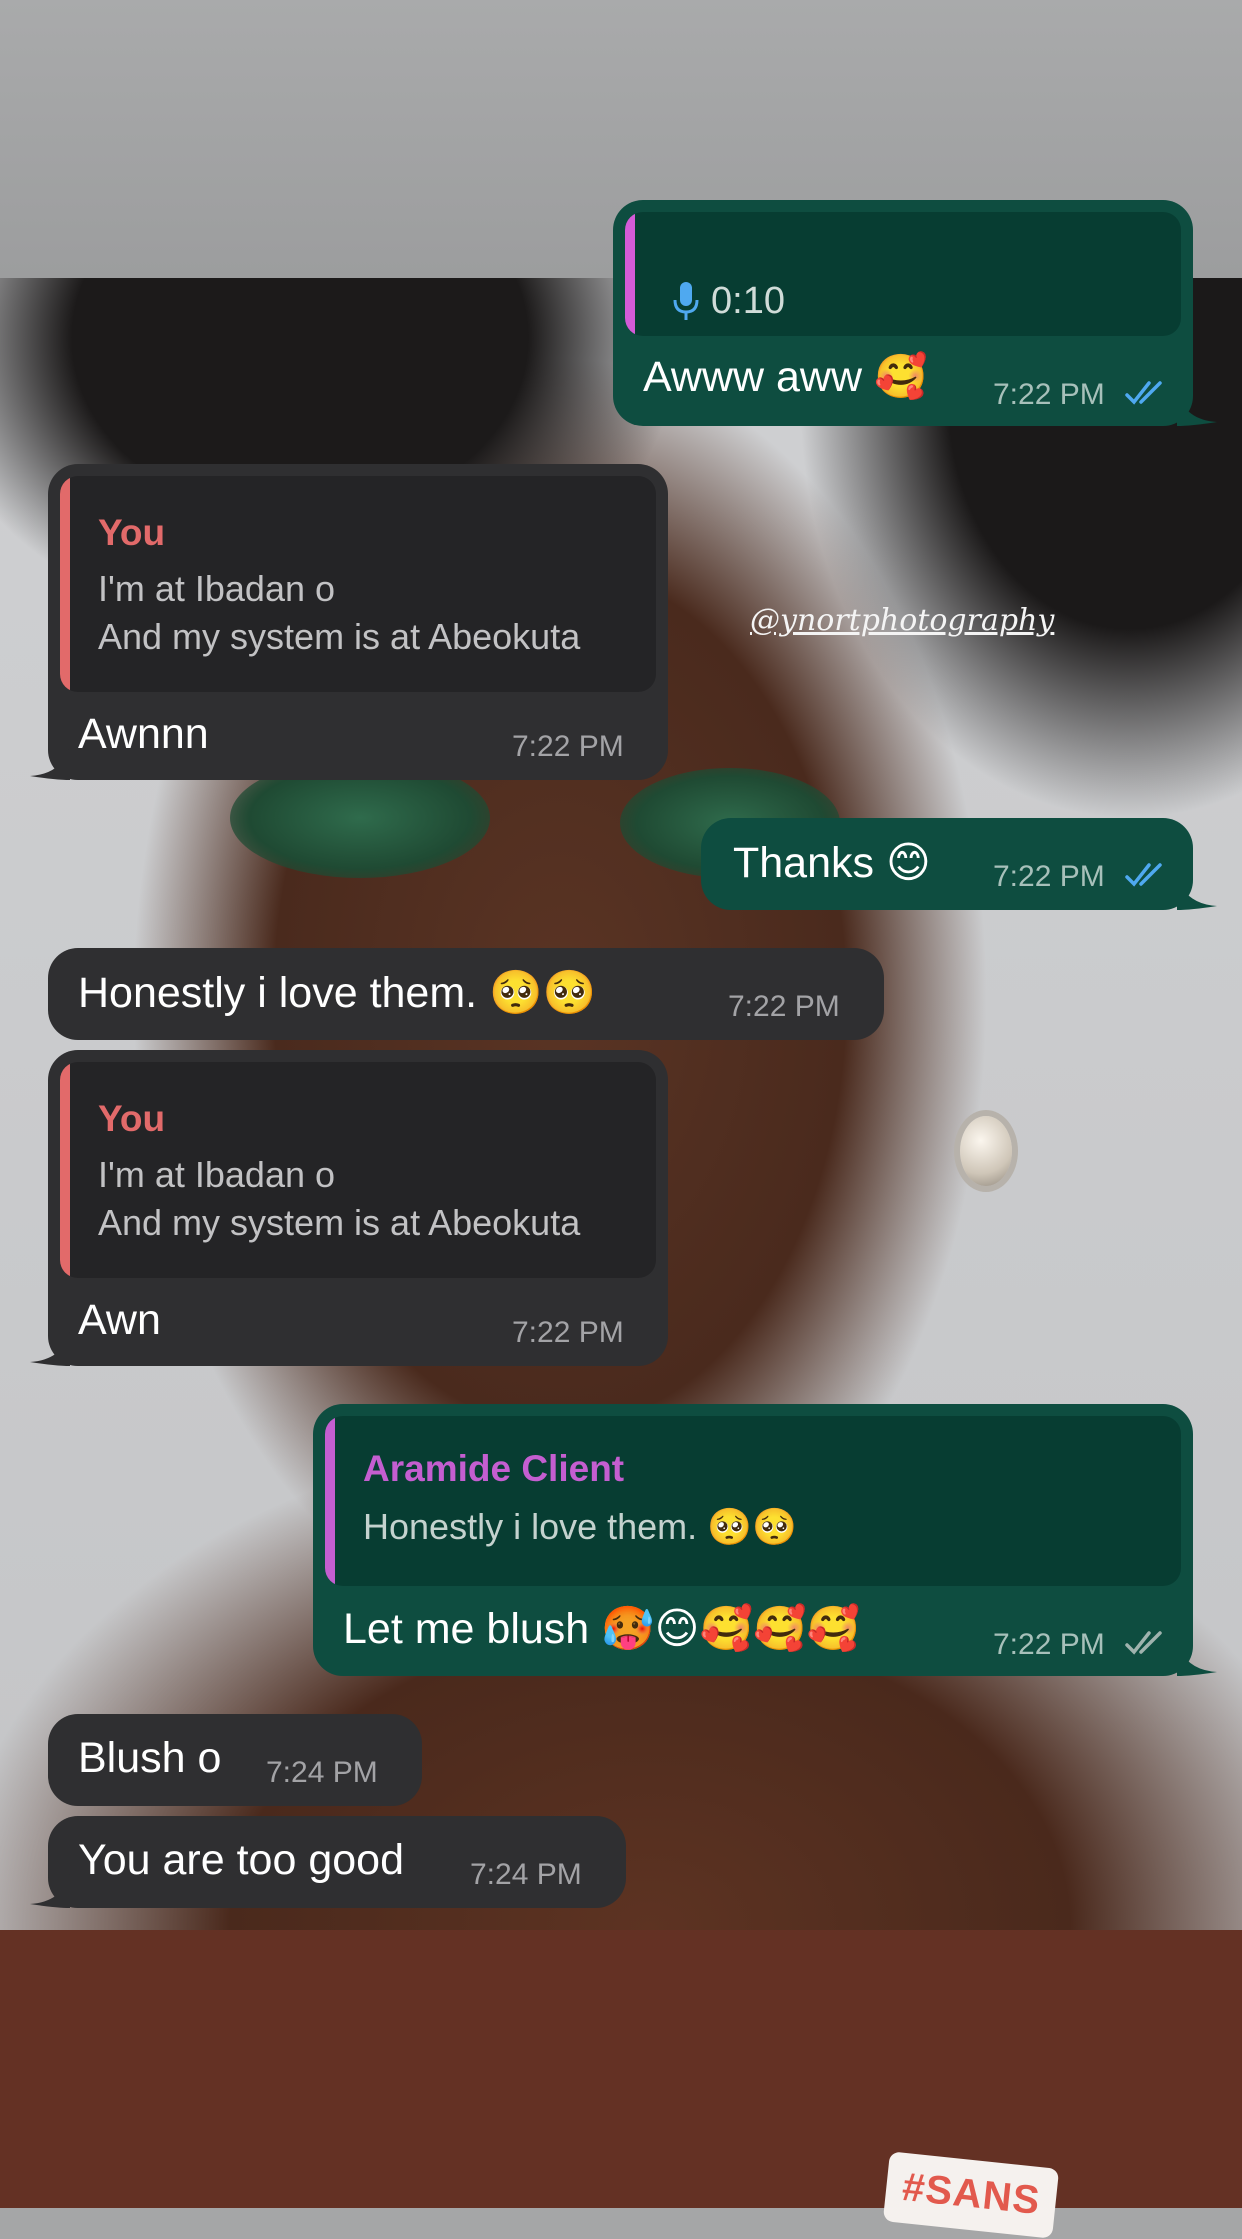 Image resolution: width=1242 pixels, height=2239 pixels. I want to click on quote-line: Honestly i love them. 🥺🥺, so click(580, 1526).